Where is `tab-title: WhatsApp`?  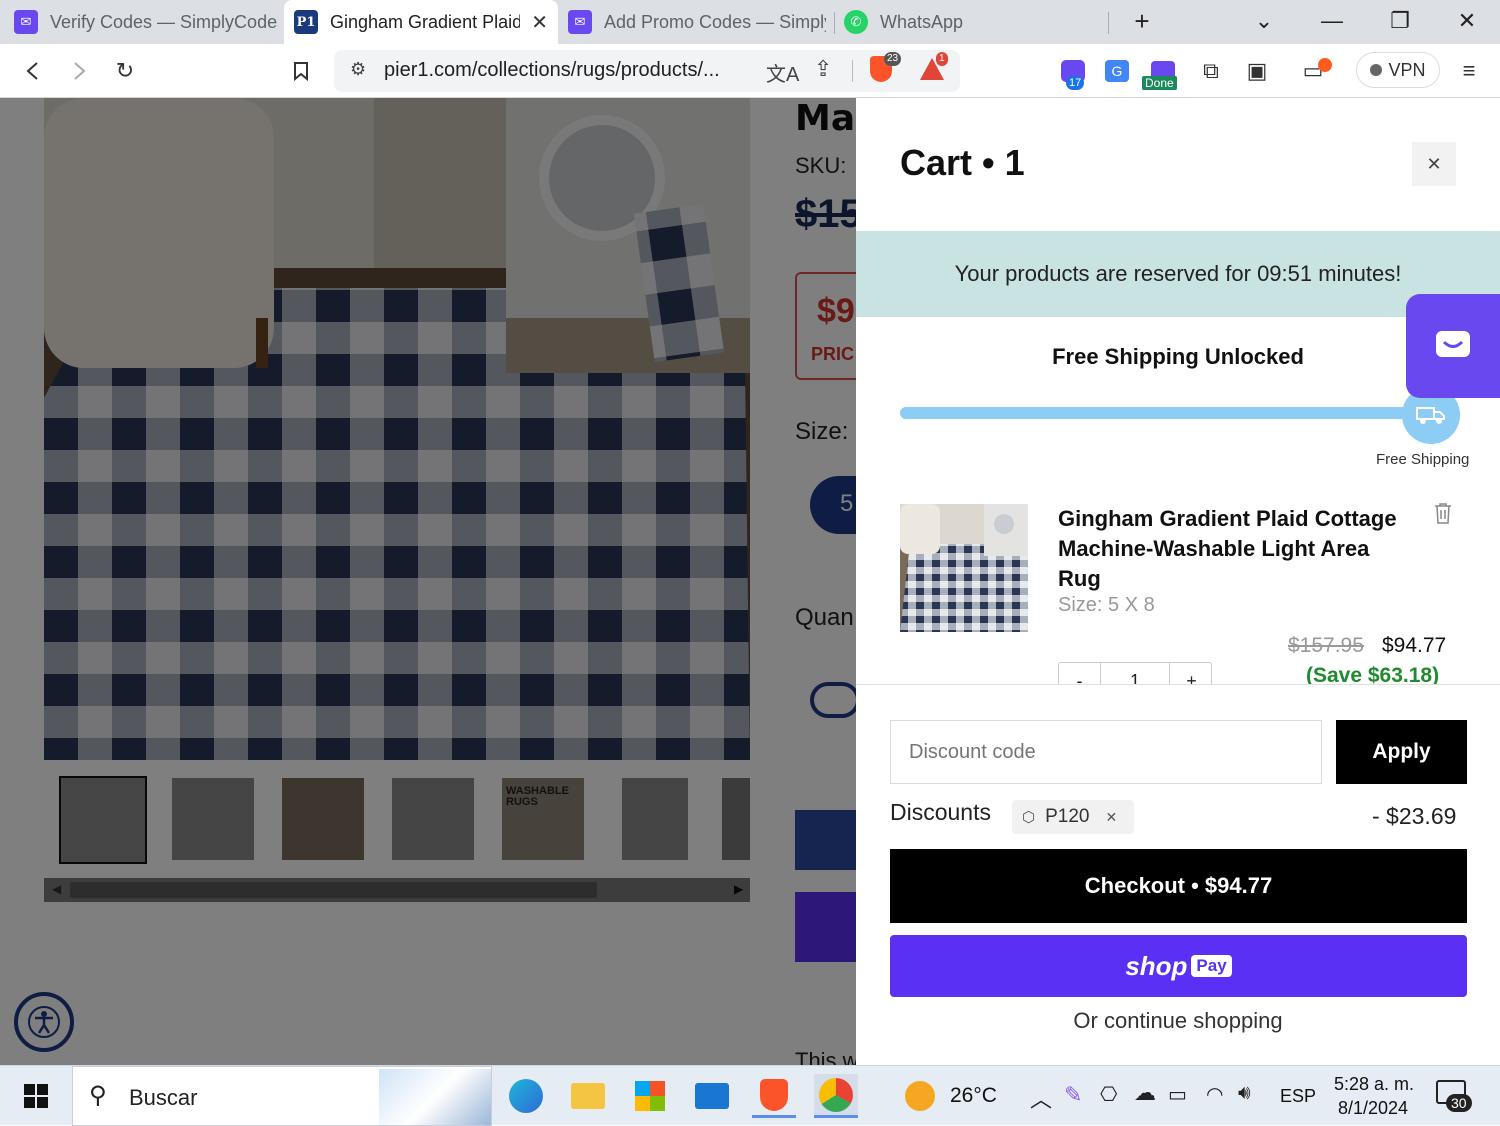
tab-title: WhatsApp is located at coordinates (922, 21).